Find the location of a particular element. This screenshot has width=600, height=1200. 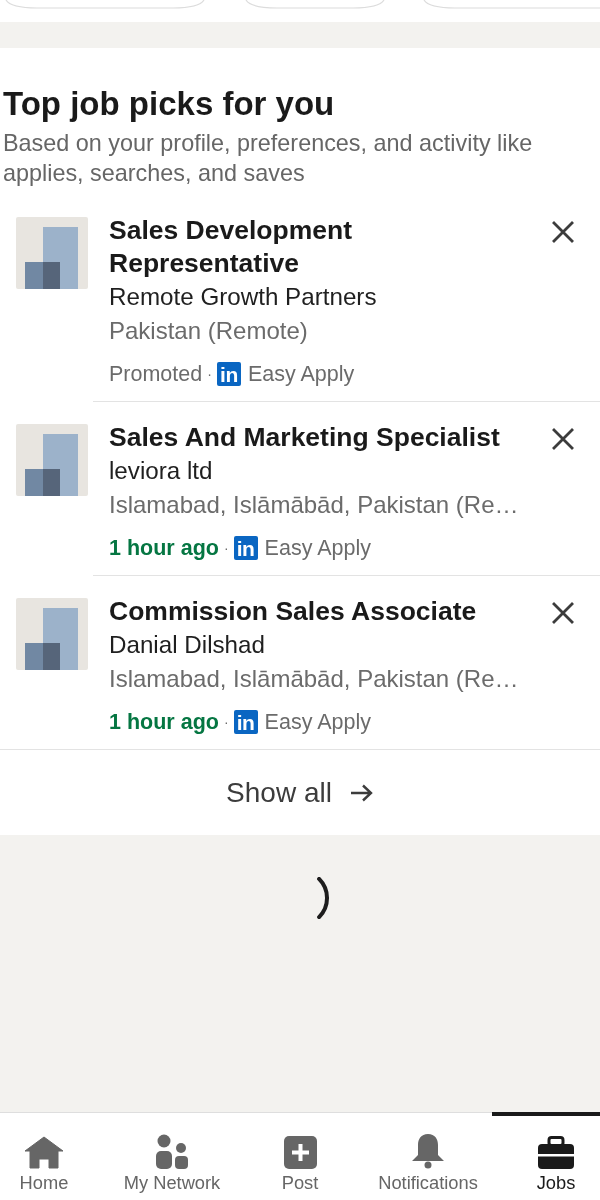

add-post-icon is located at coordinates (300, 1152).